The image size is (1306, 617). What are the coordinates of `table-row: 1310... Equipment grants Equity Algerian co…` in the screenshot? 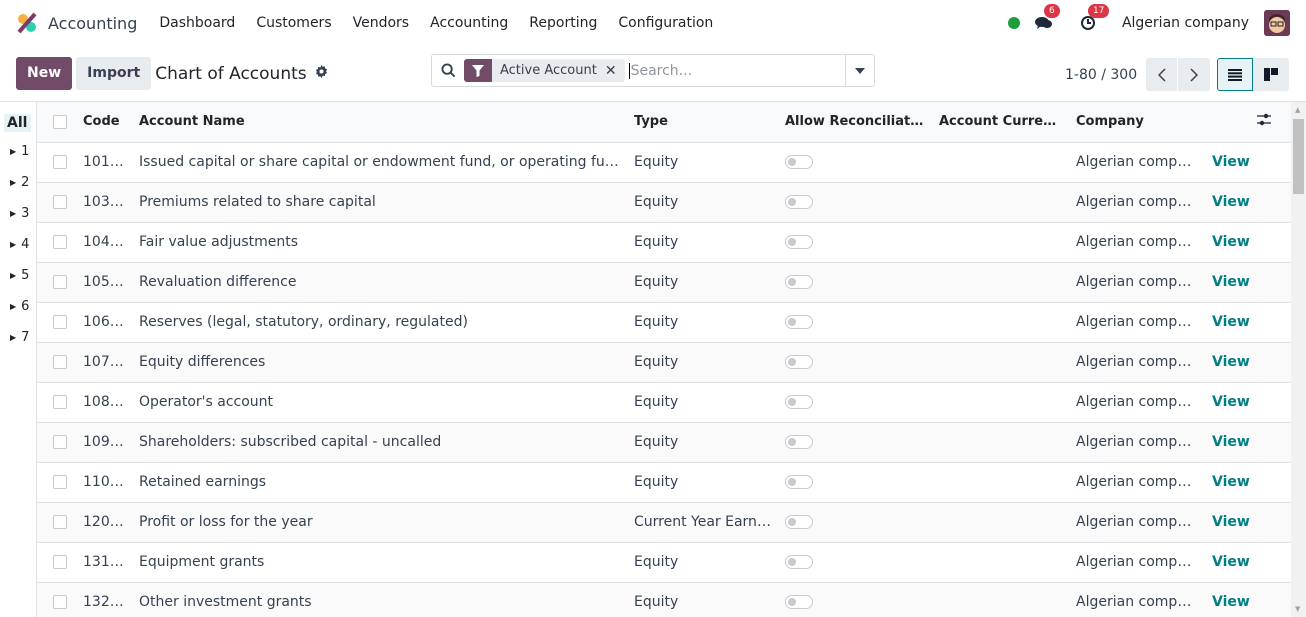 It's located at (664, 562).